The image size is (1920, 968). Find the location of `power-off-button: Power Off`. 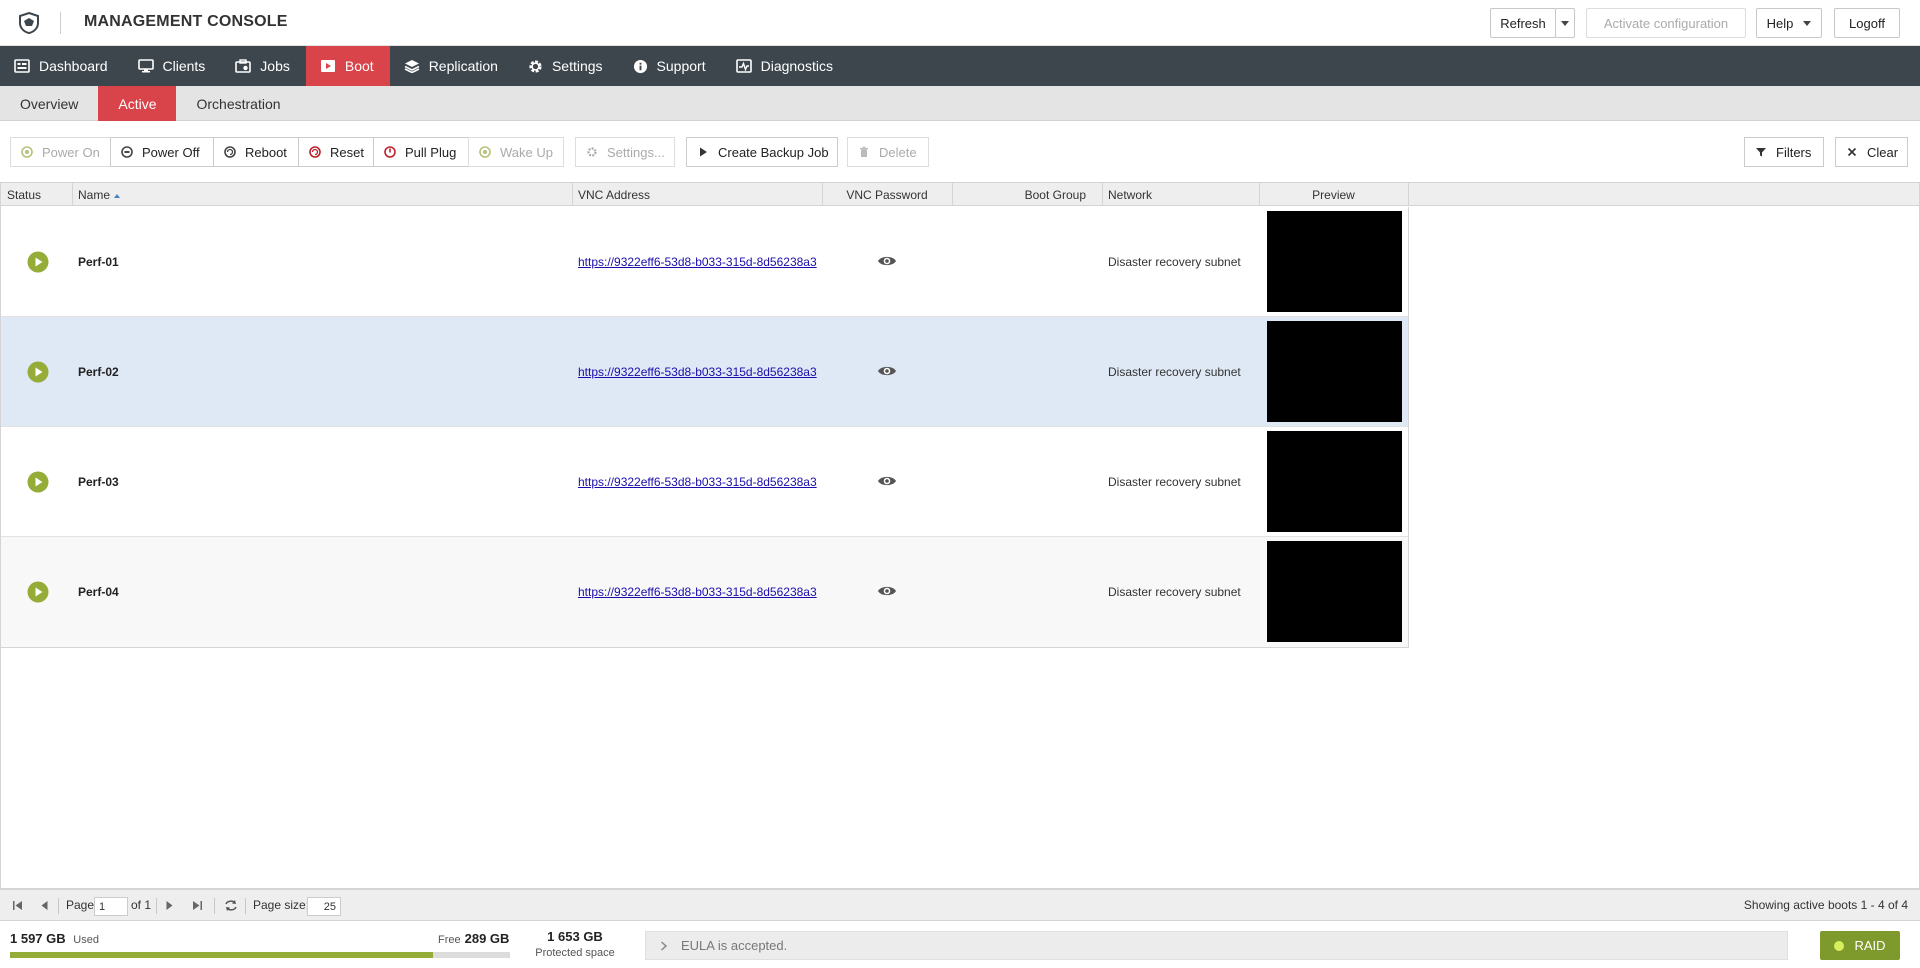

power-off-button: Power Off is located at coordinates (162, 152).